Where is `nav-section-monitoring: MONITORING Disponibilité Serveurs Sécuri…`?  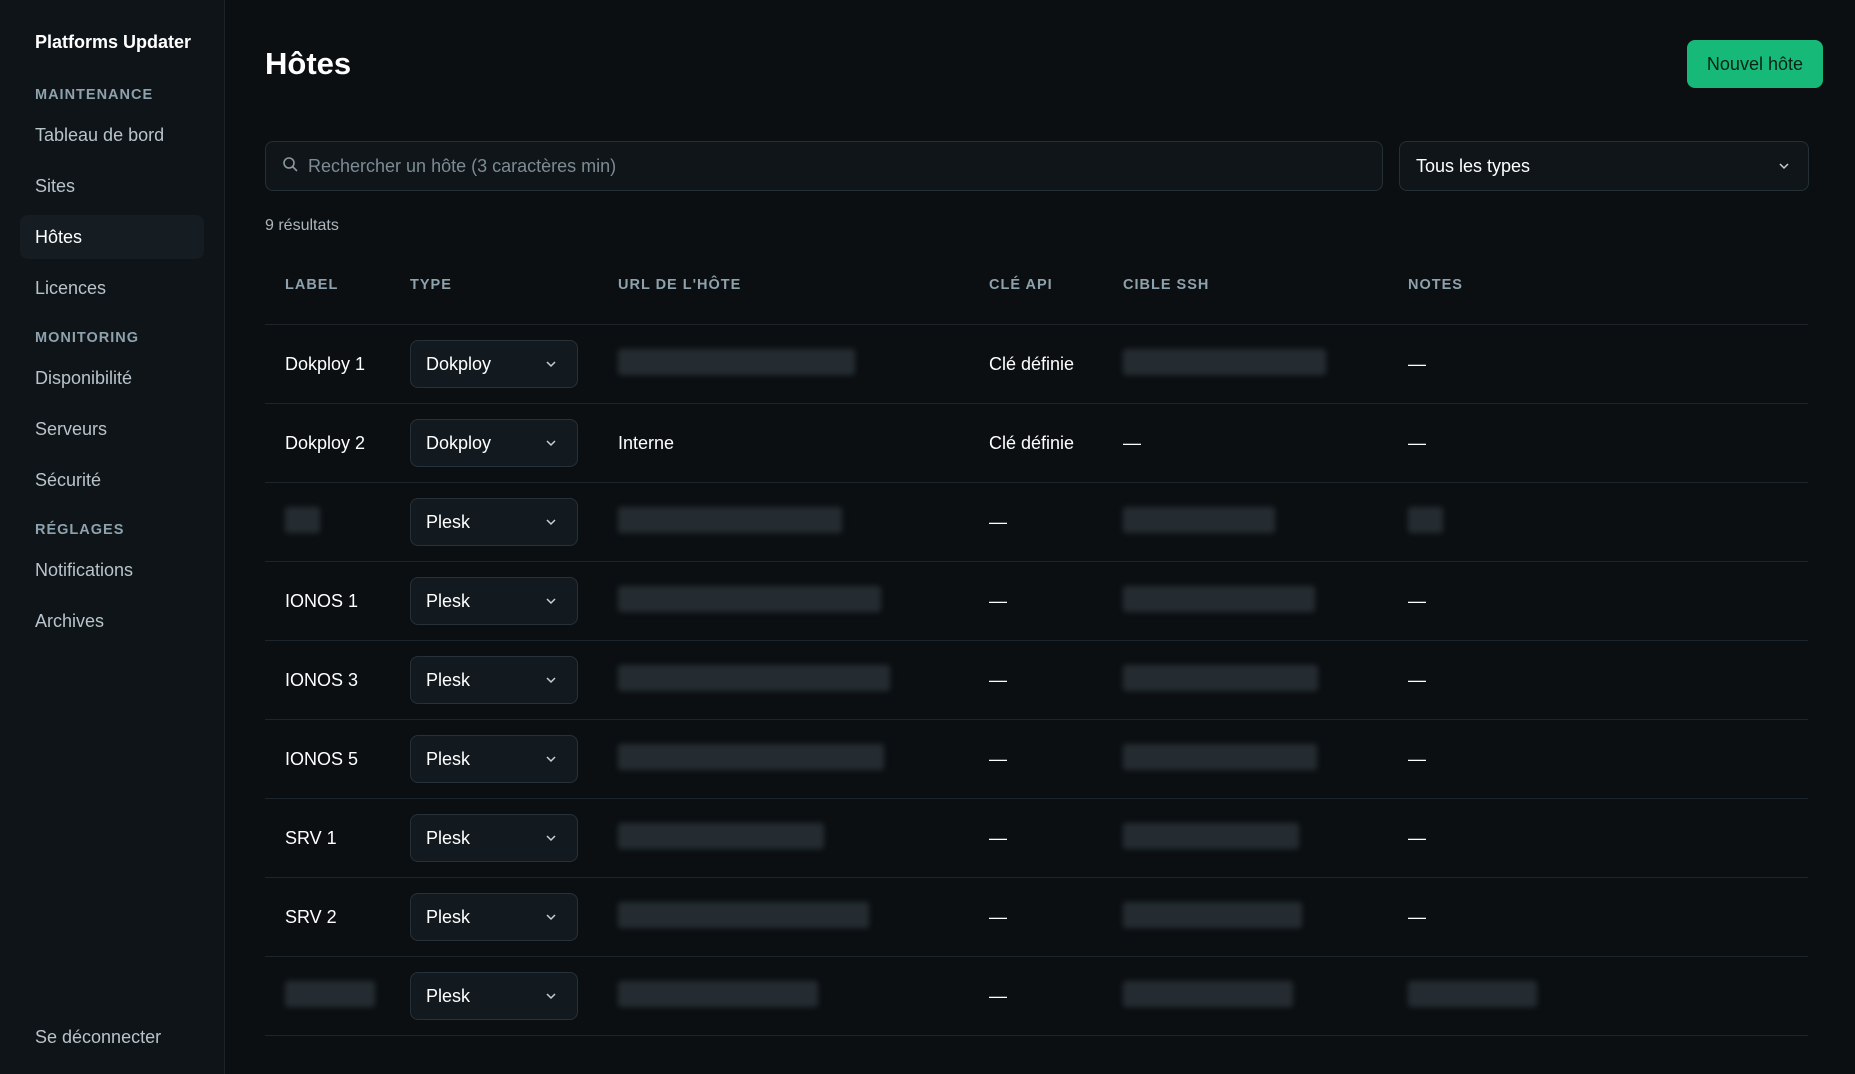
nav-section-monitoring: MONITORING Disponibilité Serveurs Sécuri… is located at coordinates (112, 416).